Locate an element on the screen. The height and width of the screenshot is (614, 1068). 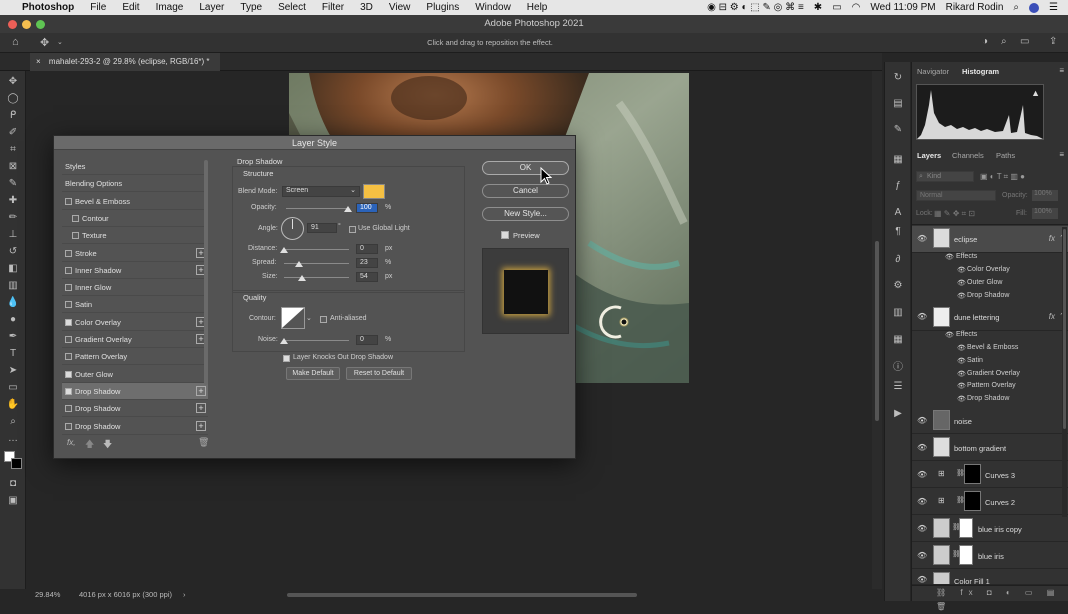
contour-picker is located at coordinates (293, 318).